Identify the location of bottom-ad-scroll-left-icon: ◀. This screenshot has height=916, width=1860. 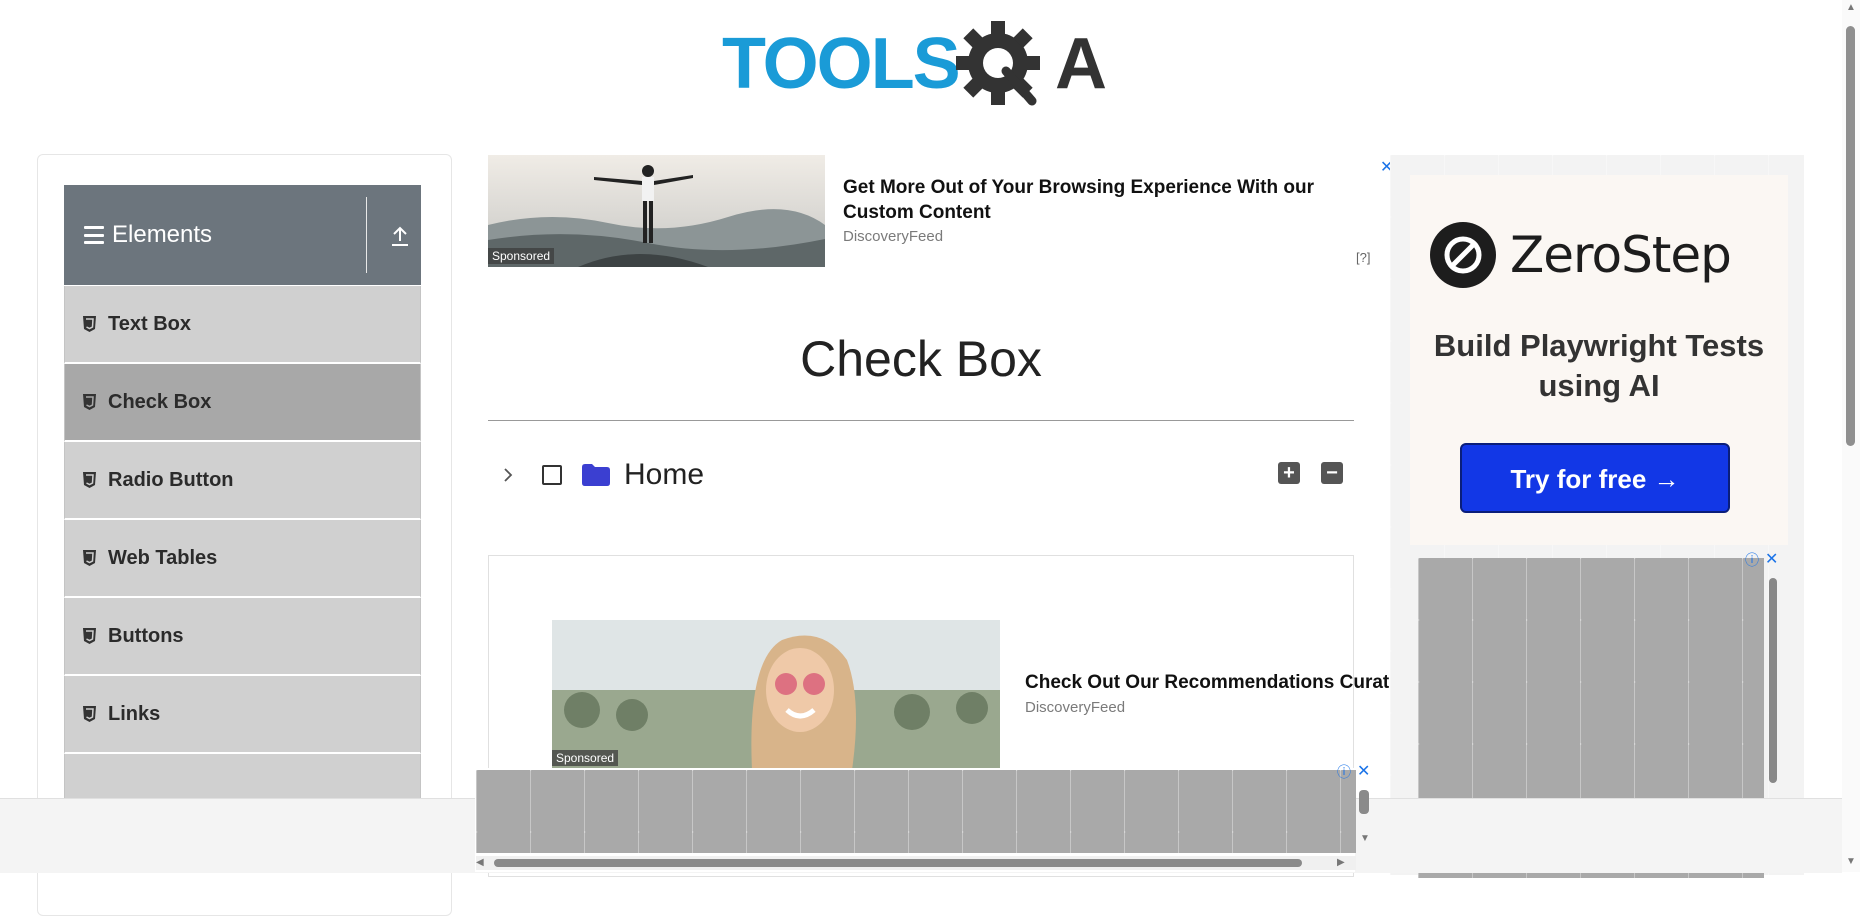
(480, 862).